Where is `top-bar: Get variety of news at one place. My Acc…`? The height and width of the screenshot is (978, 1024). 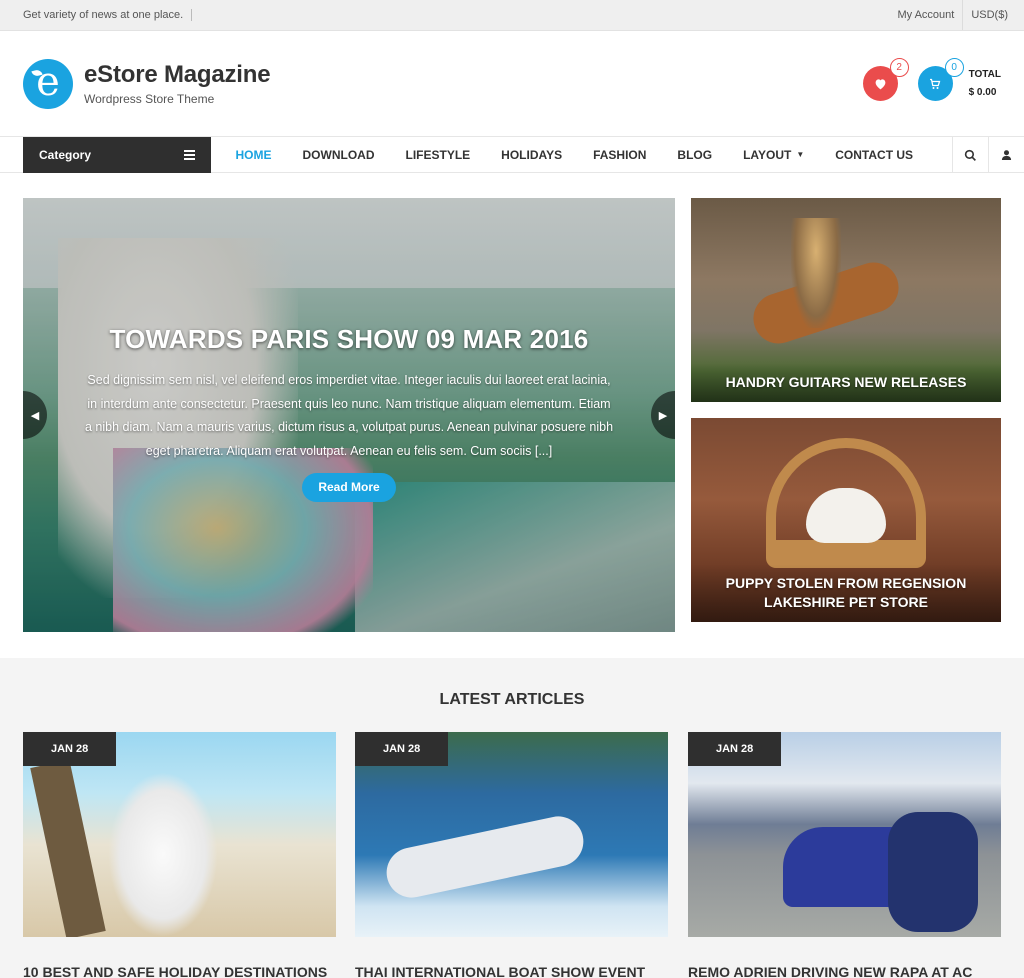 top-bar: Get variety of news at one place. My Acc… is located at coordinates (512, 15).